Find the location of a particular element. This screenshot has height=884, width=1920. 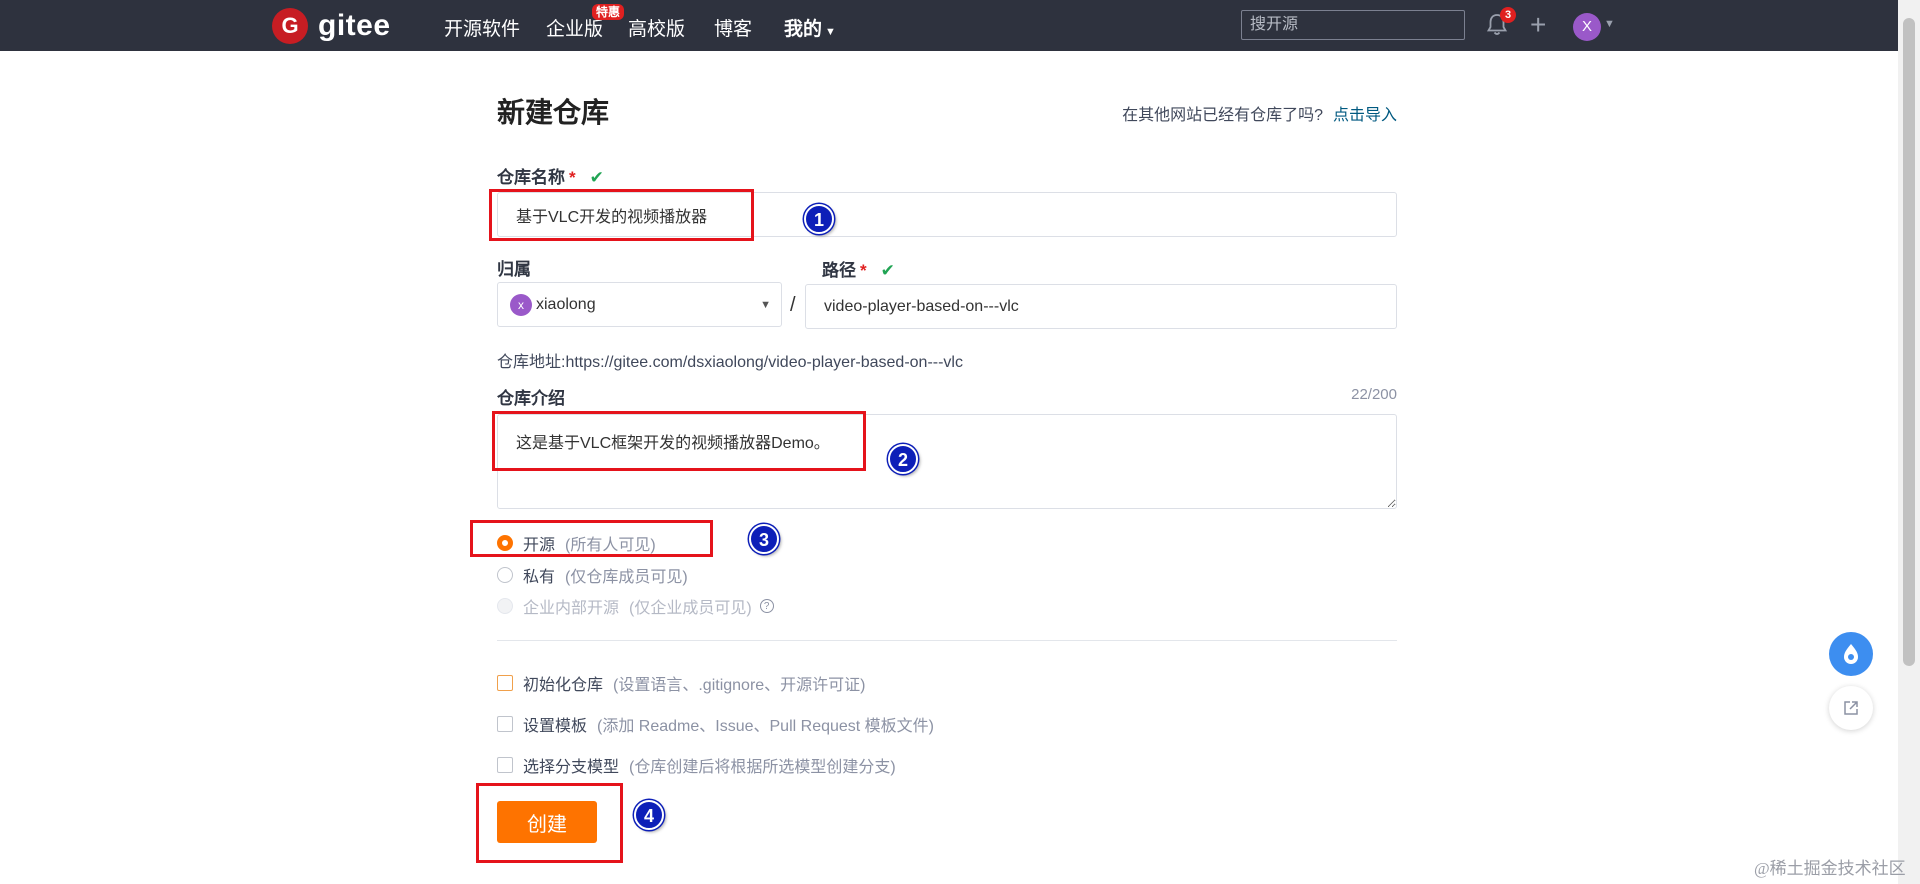

repo-address-label: 仓库地址: is located at coordinates (531, 362).